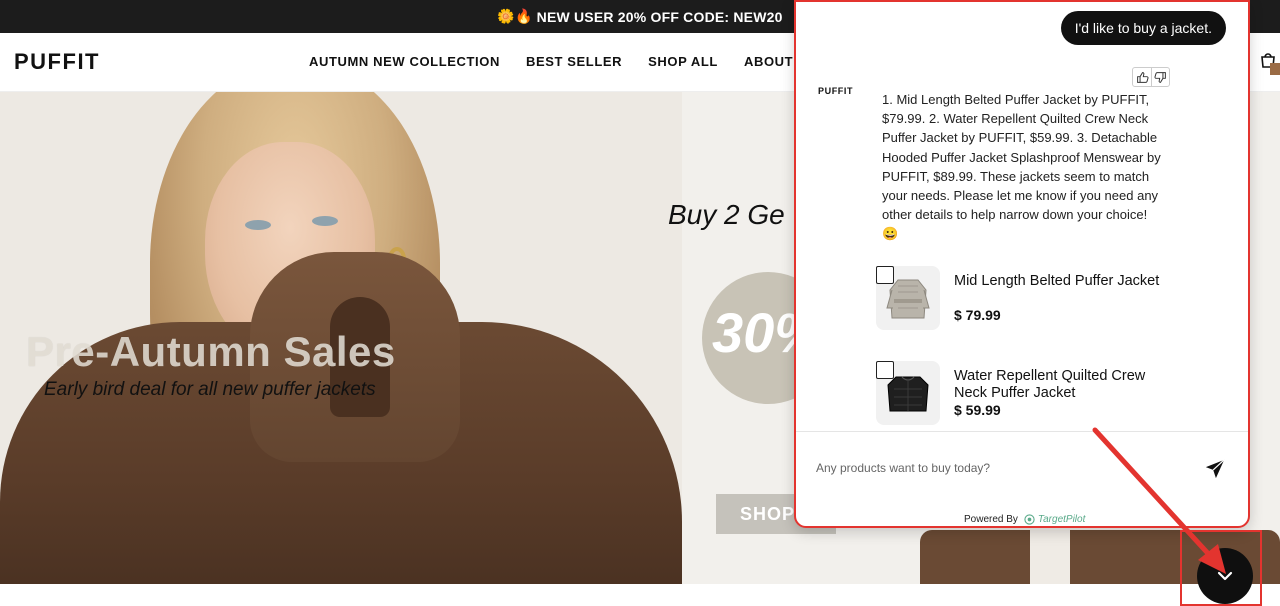  I want to click on cart-count-badge, so click(1275, 69).